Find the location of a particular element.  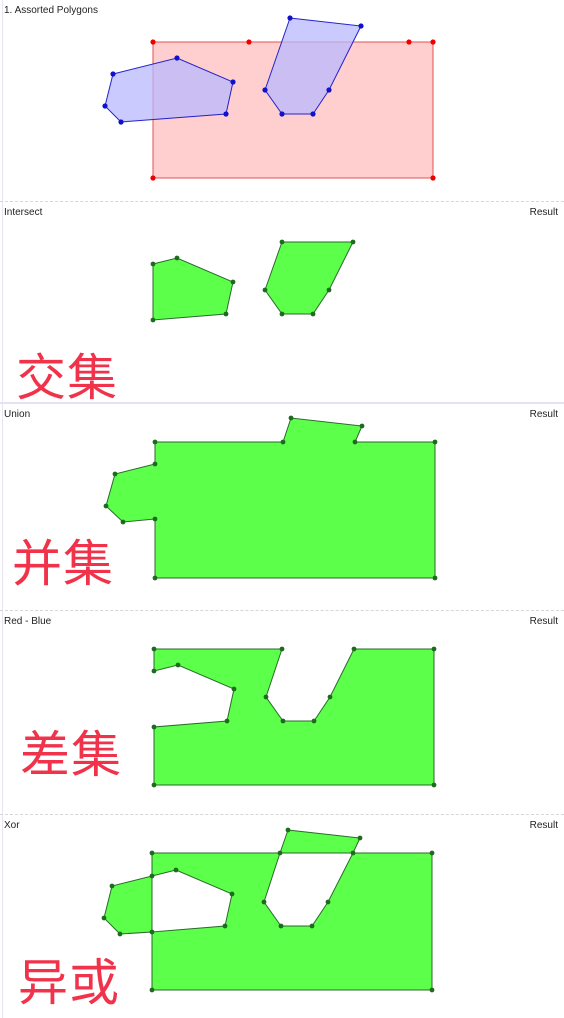

xor-result-top-cap is located at coordinates (320, 841).